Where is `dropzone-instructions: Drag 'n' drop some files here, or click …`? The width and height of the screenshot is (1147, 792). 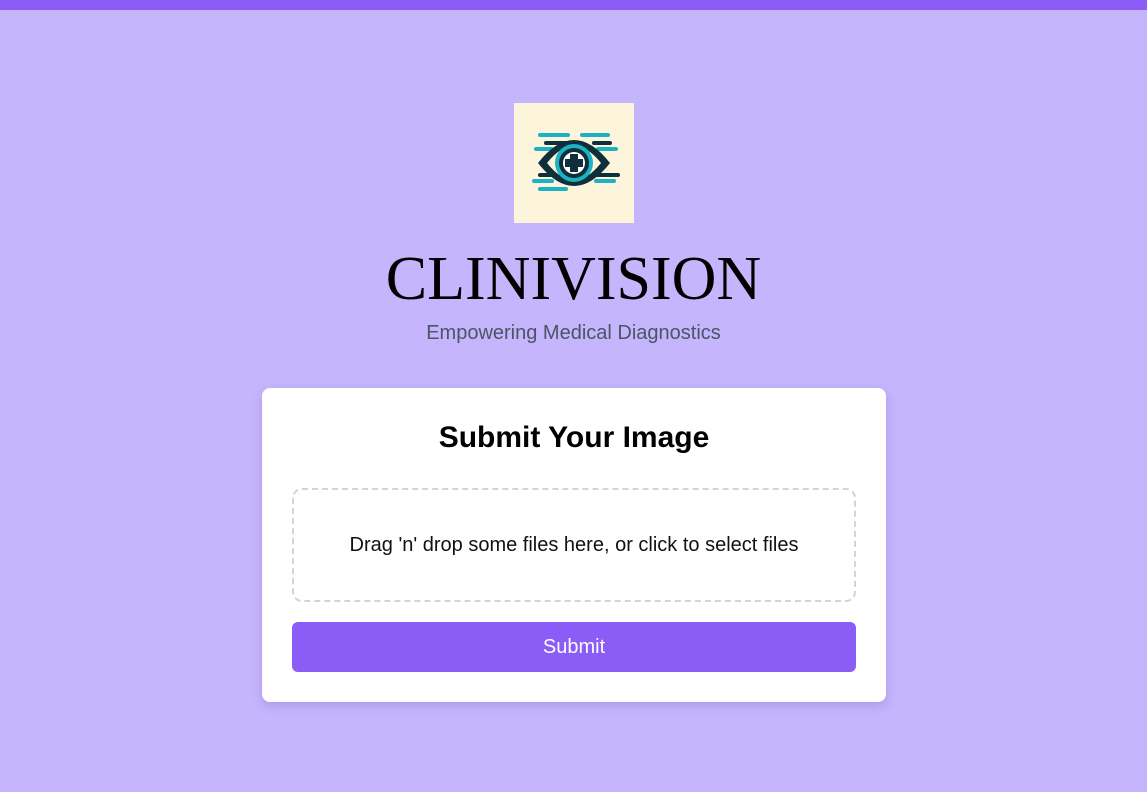
dropzone-instructions: Drag 'n' drop some files here, or click … is located at coordinates (574, 544).